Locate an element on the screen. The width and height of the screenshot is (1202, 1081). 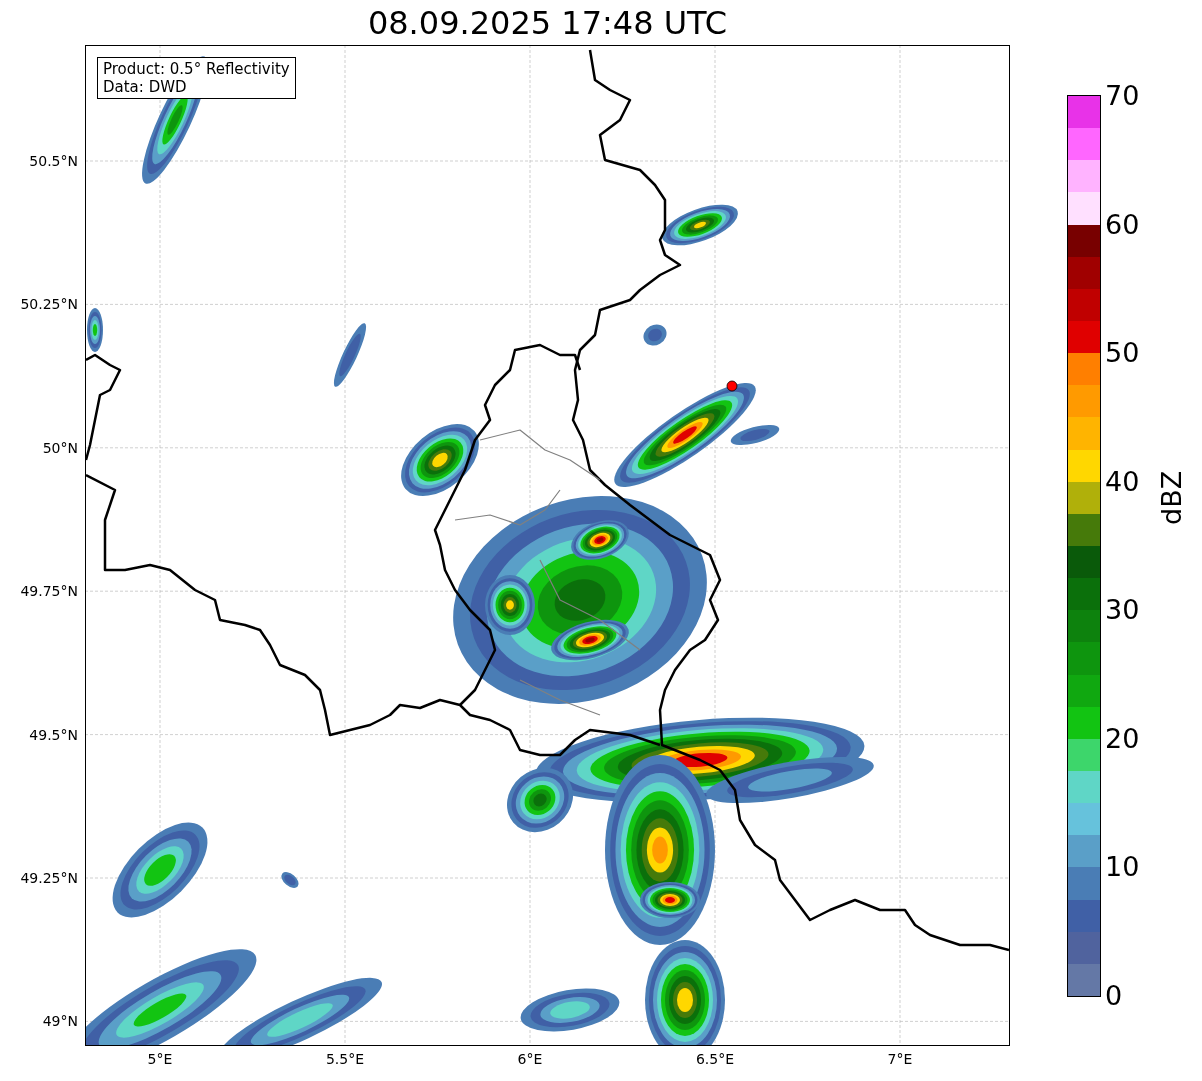
axis-tick-label: 6.5°E is located at coordinates (715, 1059).